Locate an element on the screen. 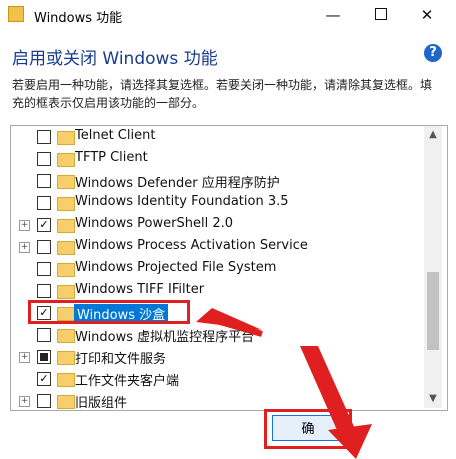 The image size is (456, 459). arrow-to-ok-head-icon is located at coordinates (350, 441).